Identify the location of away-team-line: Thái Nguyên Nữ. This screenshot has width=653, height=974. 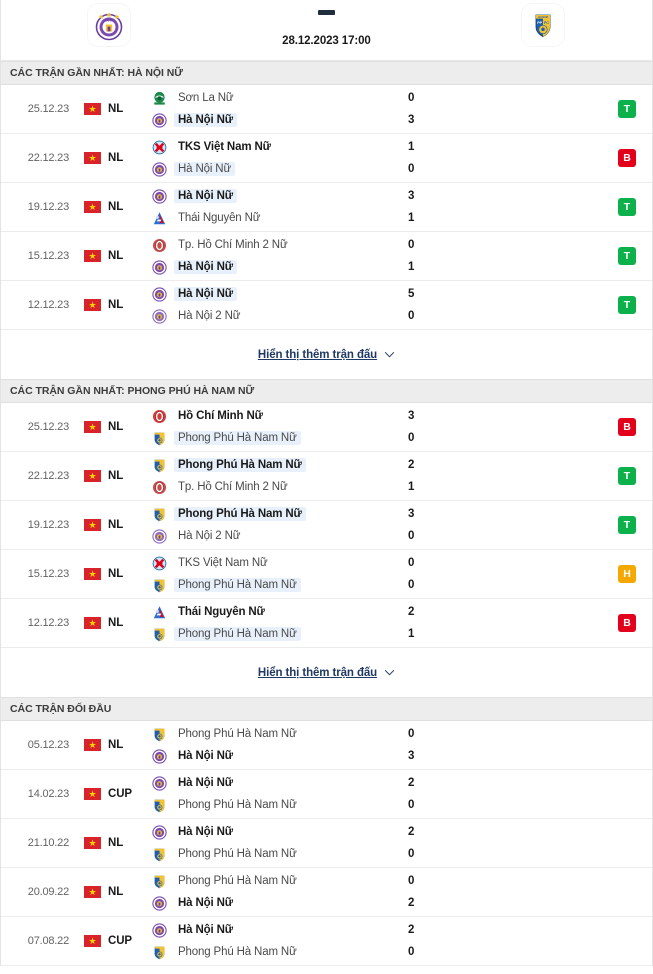
(275, 218).